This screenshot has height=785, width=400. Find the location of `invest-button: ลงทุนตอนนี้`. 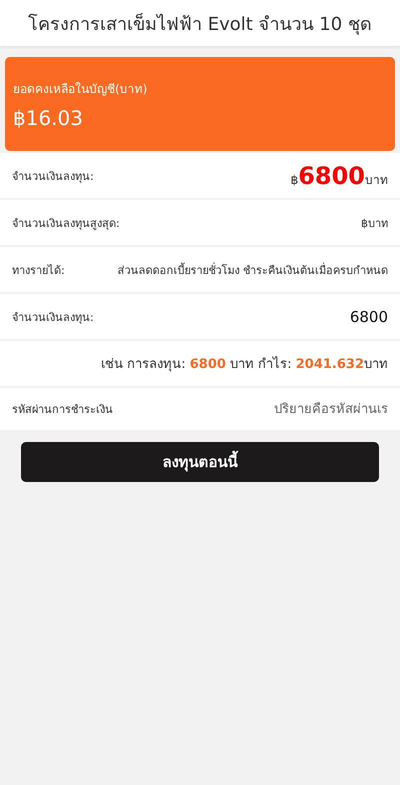

invest-button: ลงทุนตอนนี้ is located at coordinates (200, 462).